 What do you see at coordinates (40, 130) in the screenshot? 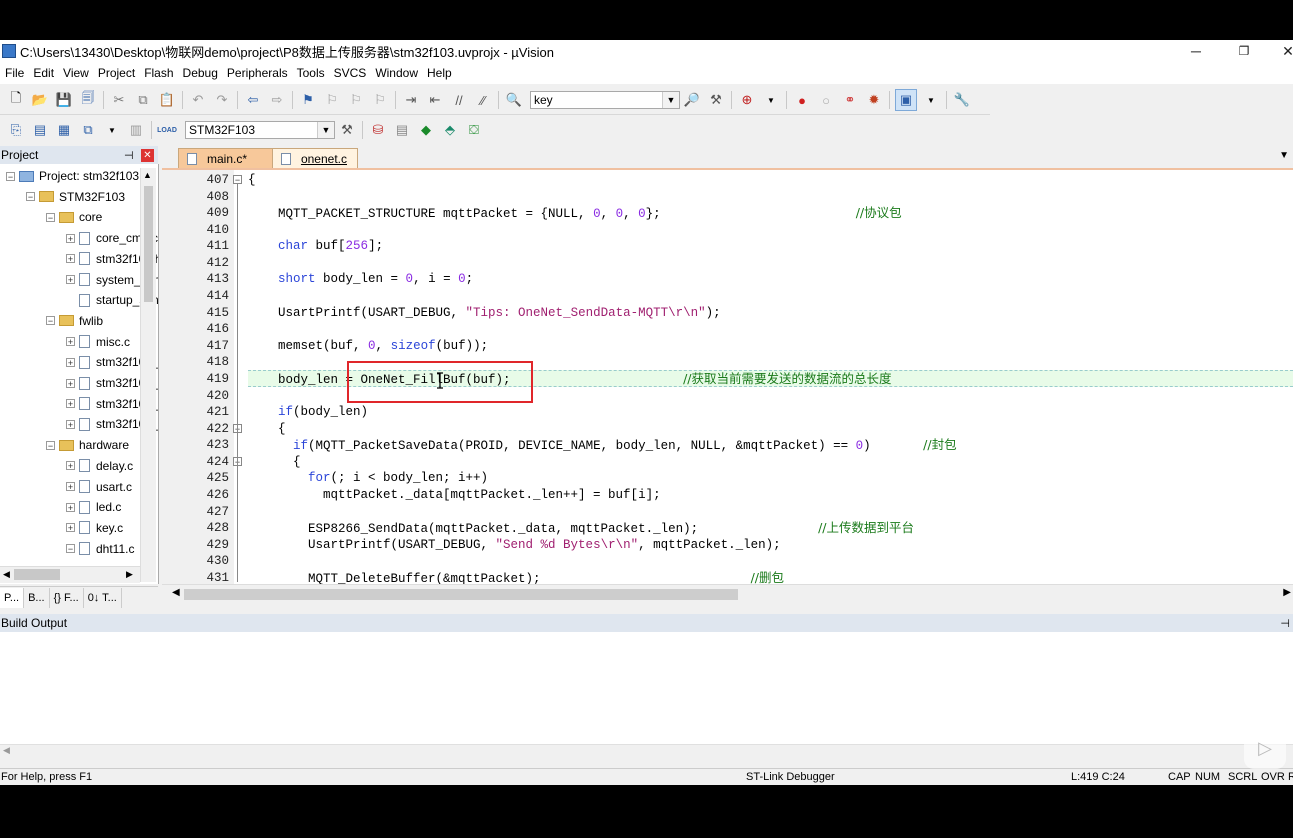
I see `build-icon: ▤` at bounding box center [40, 130].